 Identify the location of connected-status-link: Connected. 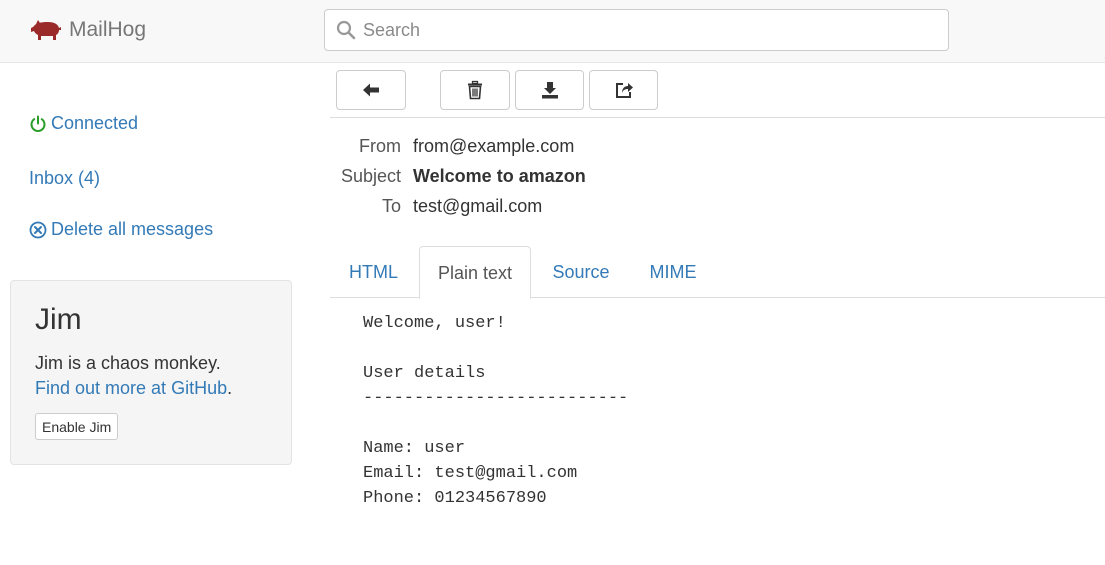
(83, 123).